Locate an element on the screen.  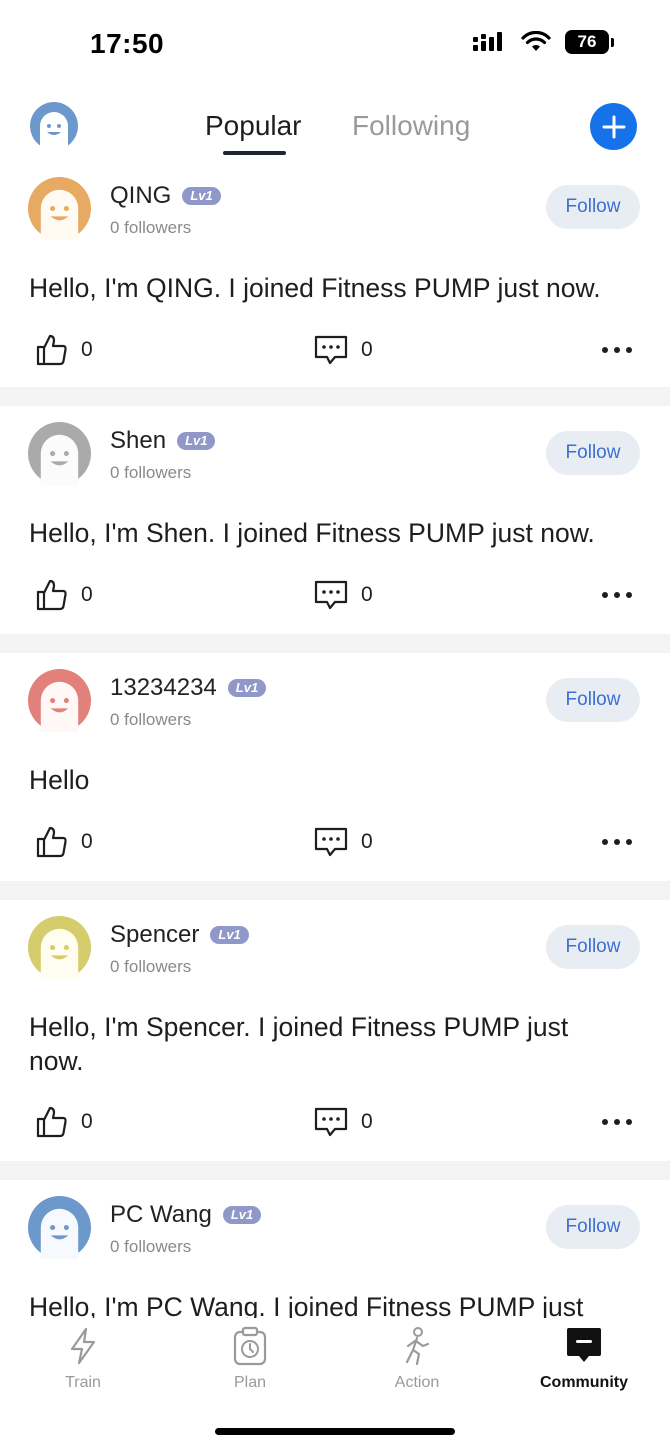
username-row: QING Lv1 is located at coordinates (165, 196).